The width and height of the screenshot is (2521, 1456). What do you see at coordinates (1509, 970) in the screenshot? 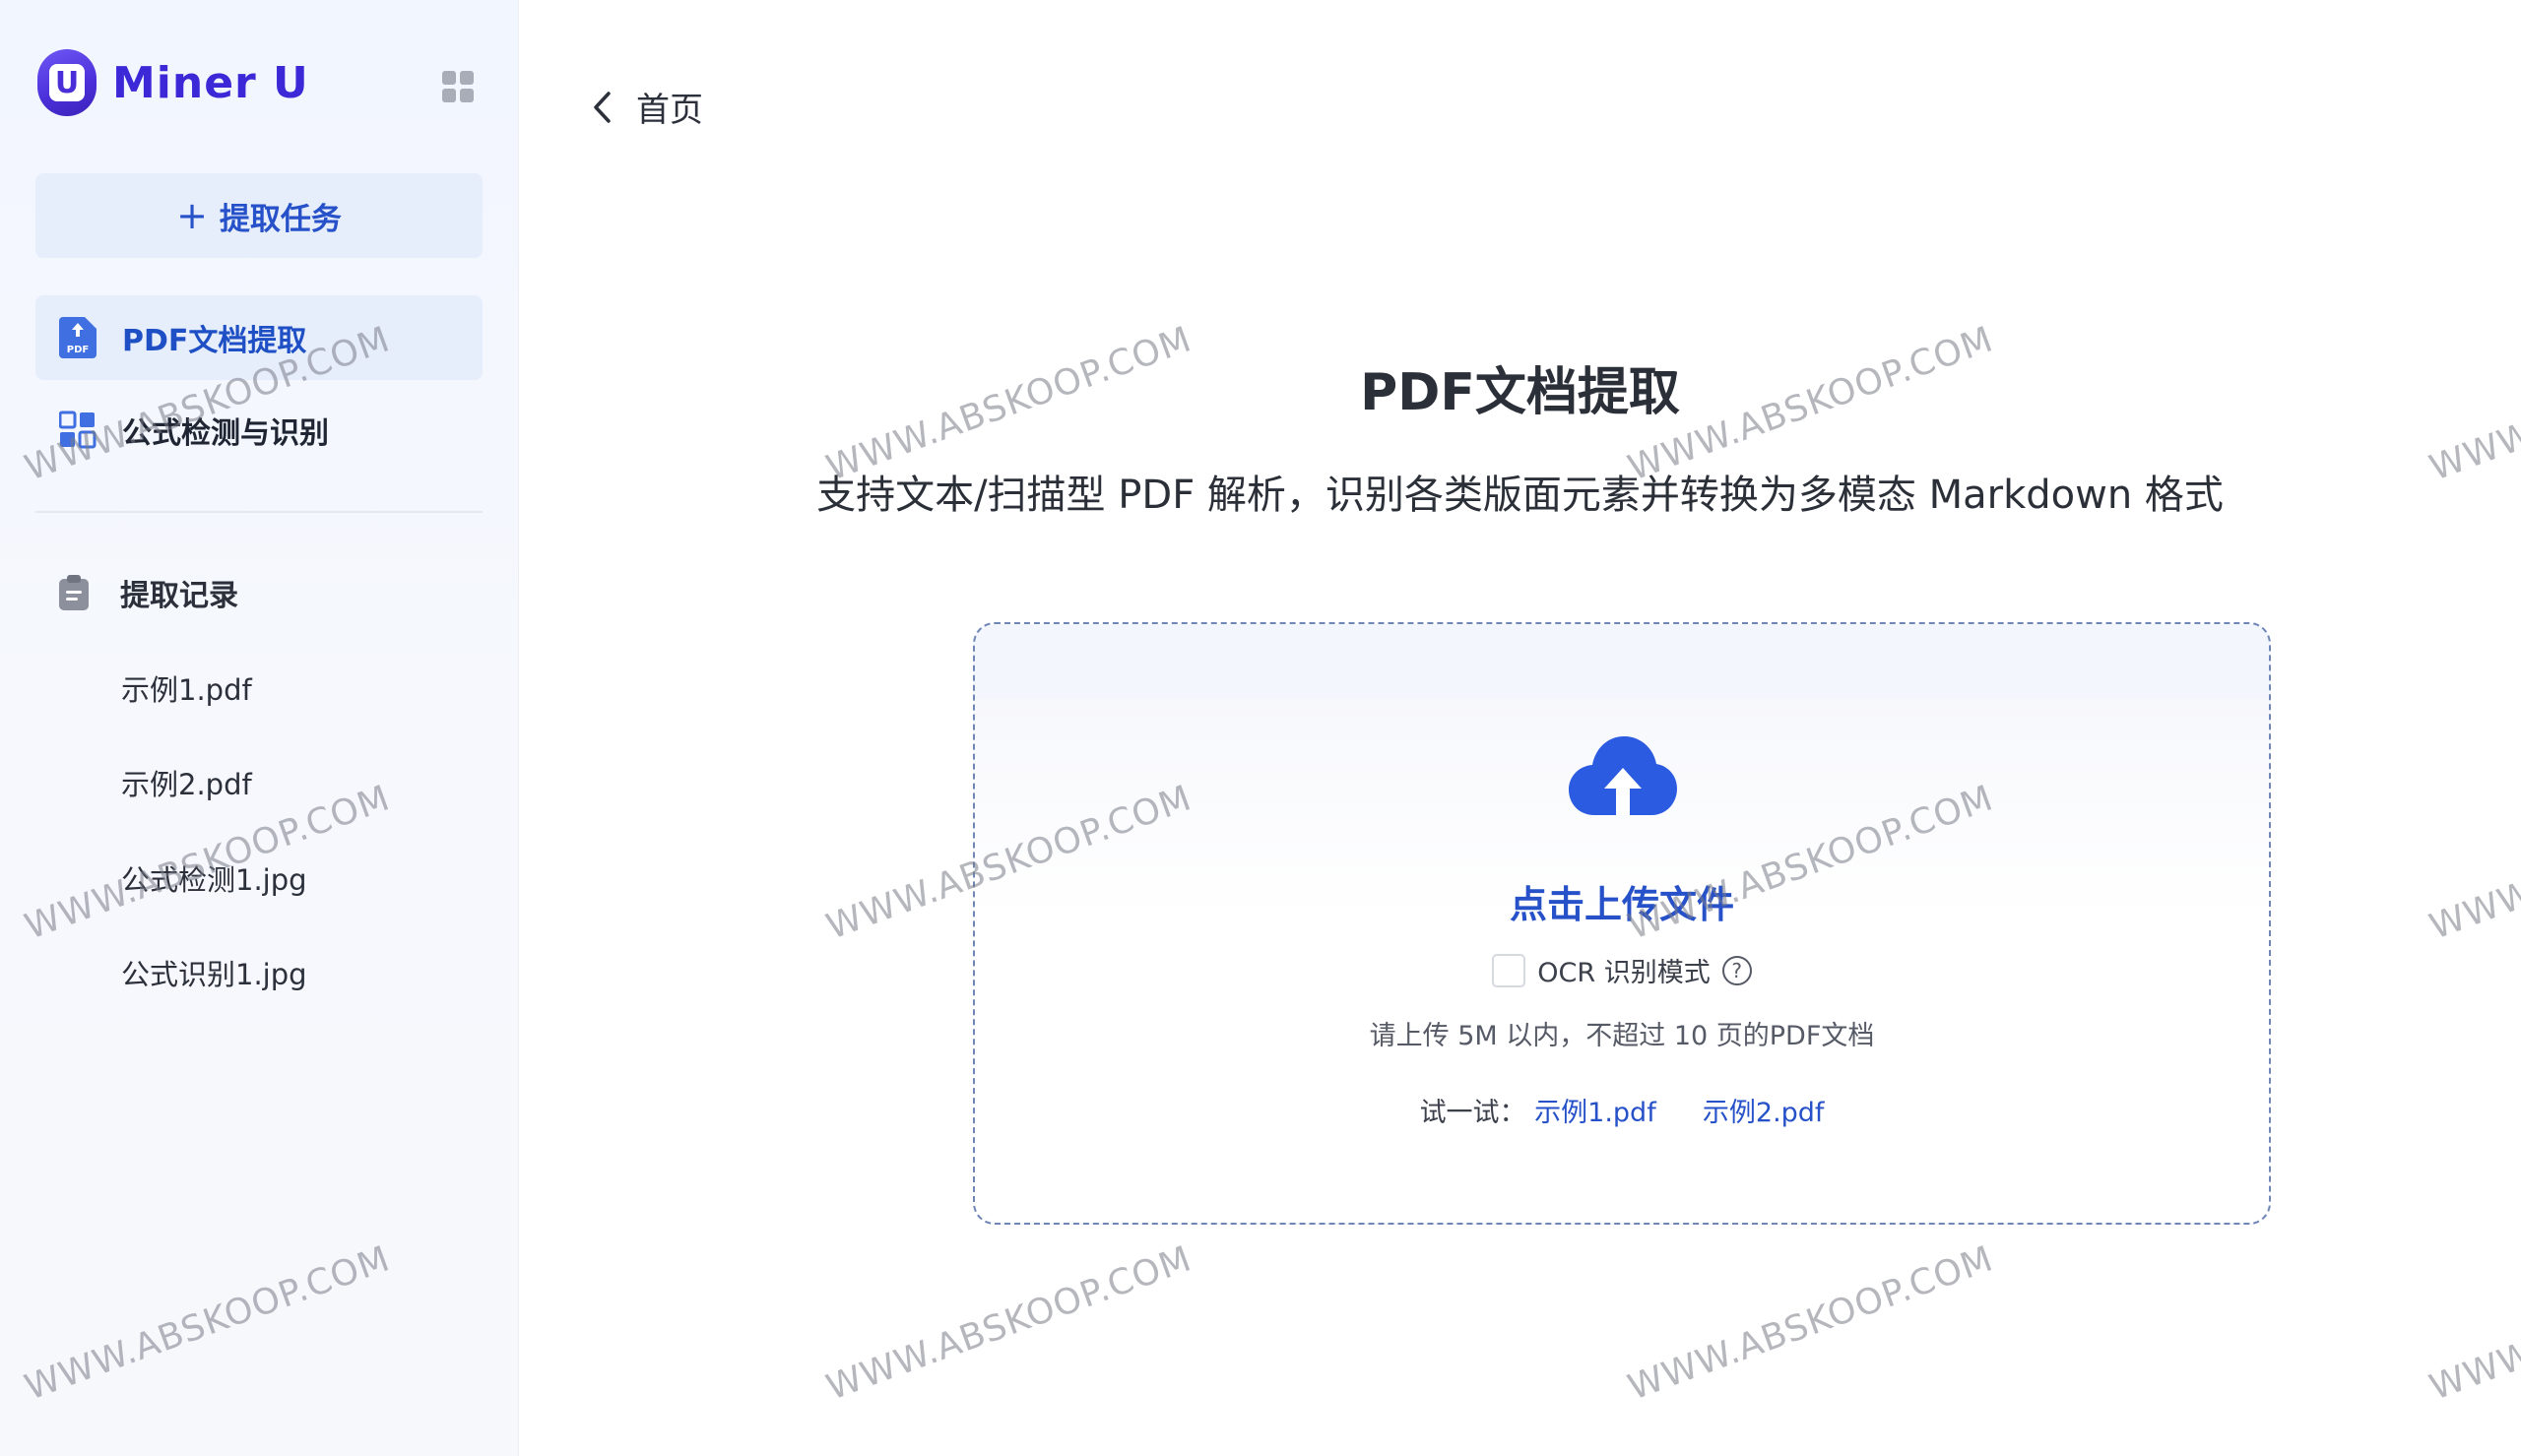
I see `ocr-mode-checkbox` at bounding box center [1509, 970].